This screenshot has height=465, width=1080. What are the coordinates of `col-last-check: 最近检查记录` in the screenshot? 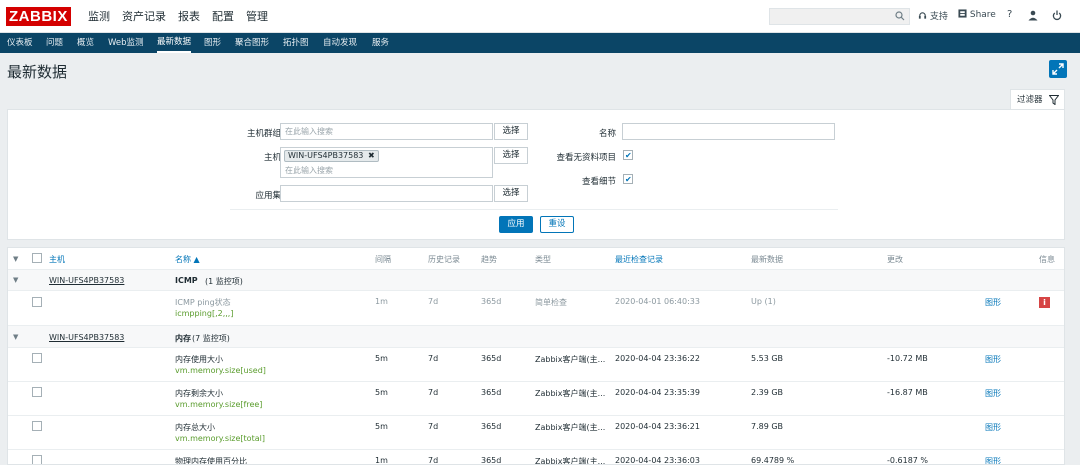 It's located at (639, 259).